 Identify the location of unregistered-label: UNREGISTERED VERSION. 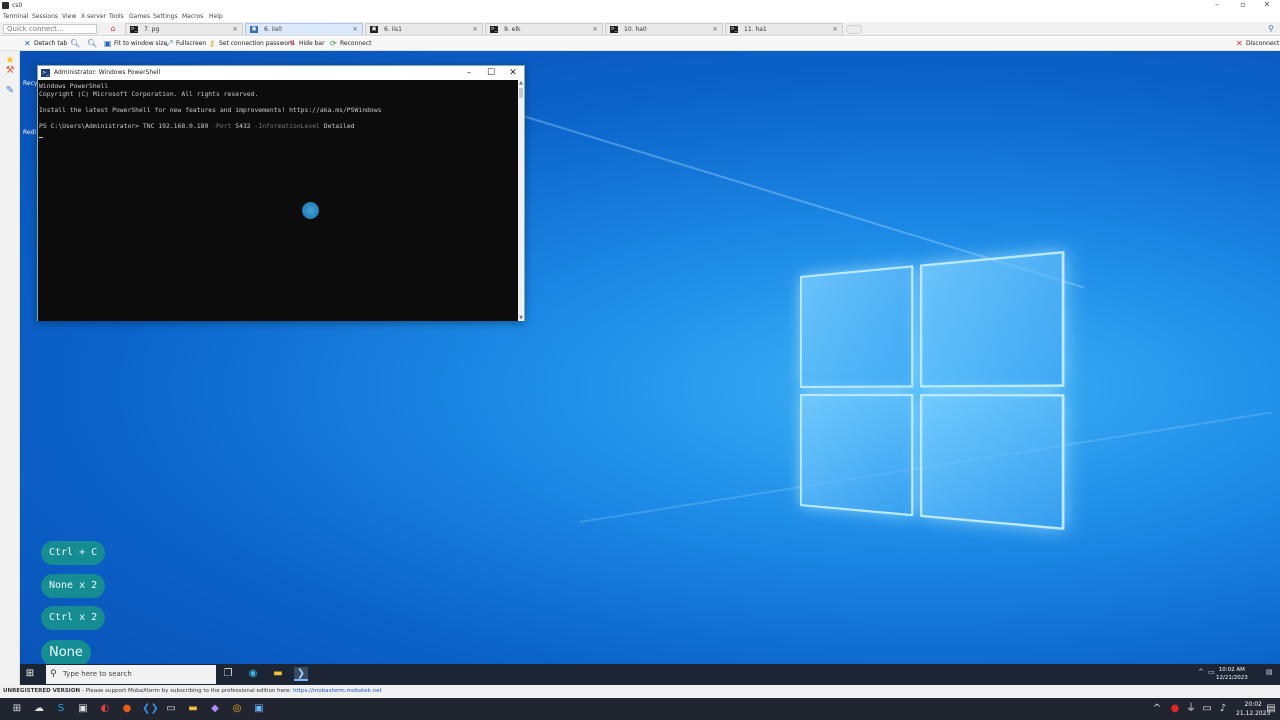
(42, 691).